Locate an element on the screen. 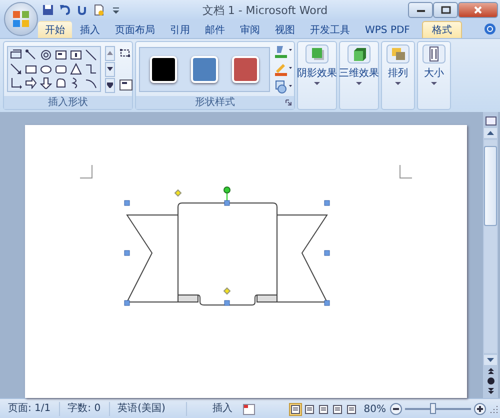  undo-icon is located at coordinates (65, 10).